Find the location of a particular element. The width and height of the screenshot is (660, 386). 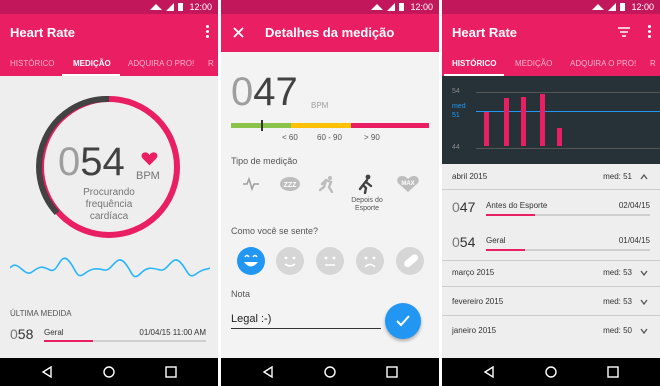

month-row: abril 2015 med: 51 is located at coordinates (551, 177).